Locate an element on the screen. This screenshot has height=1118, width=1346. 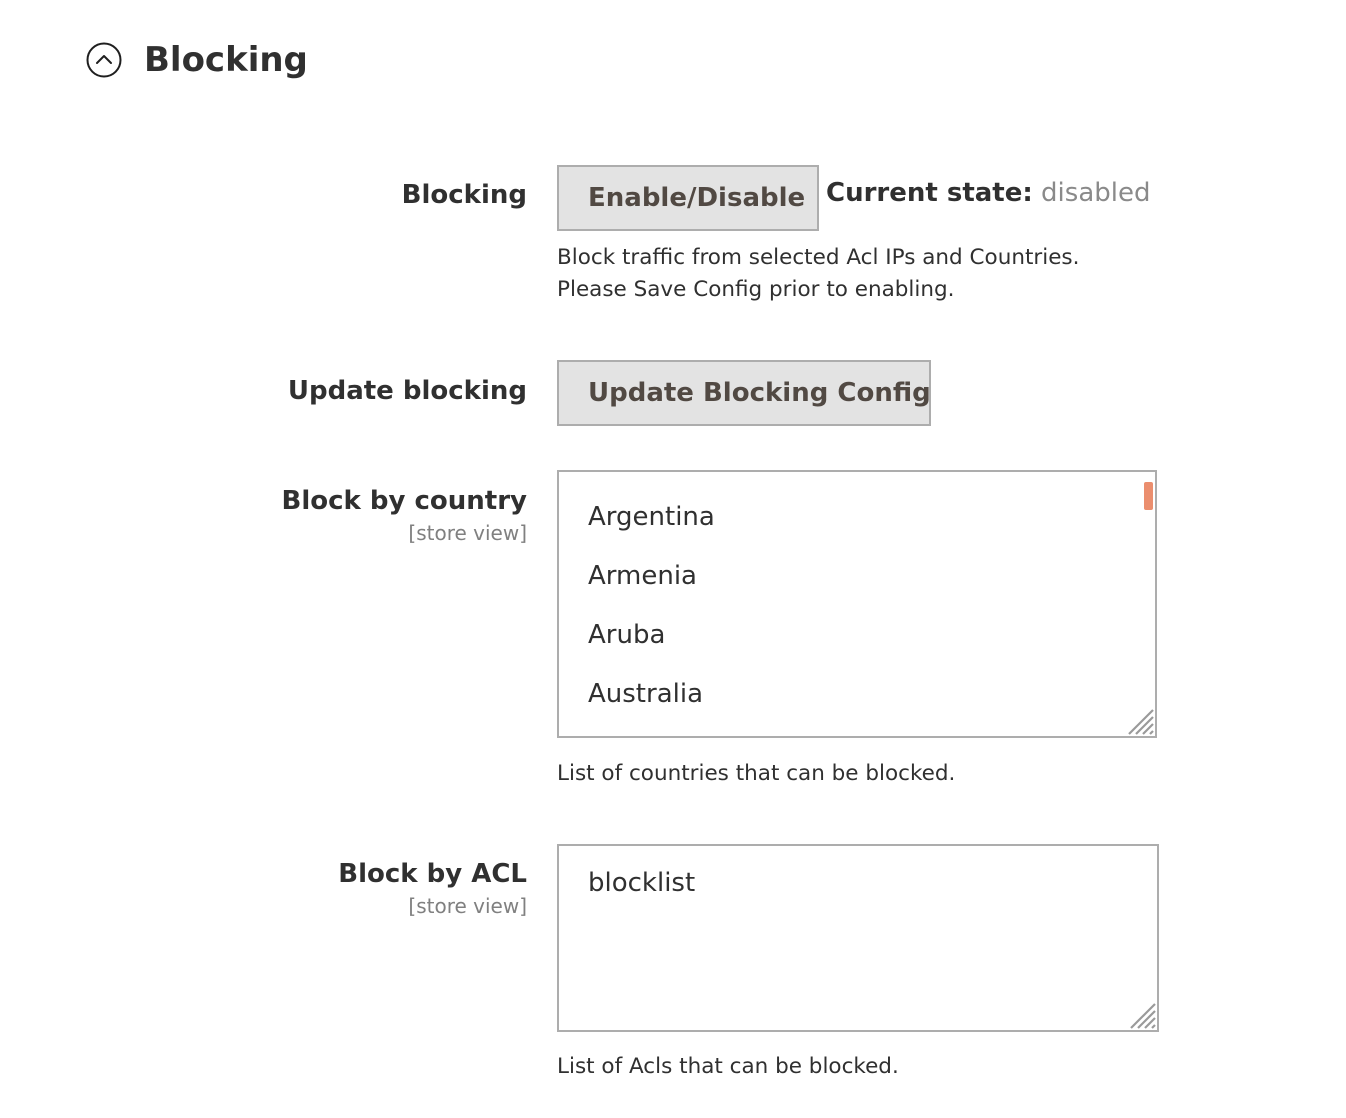
country-option: Australia is located at coordinates (651, 694).